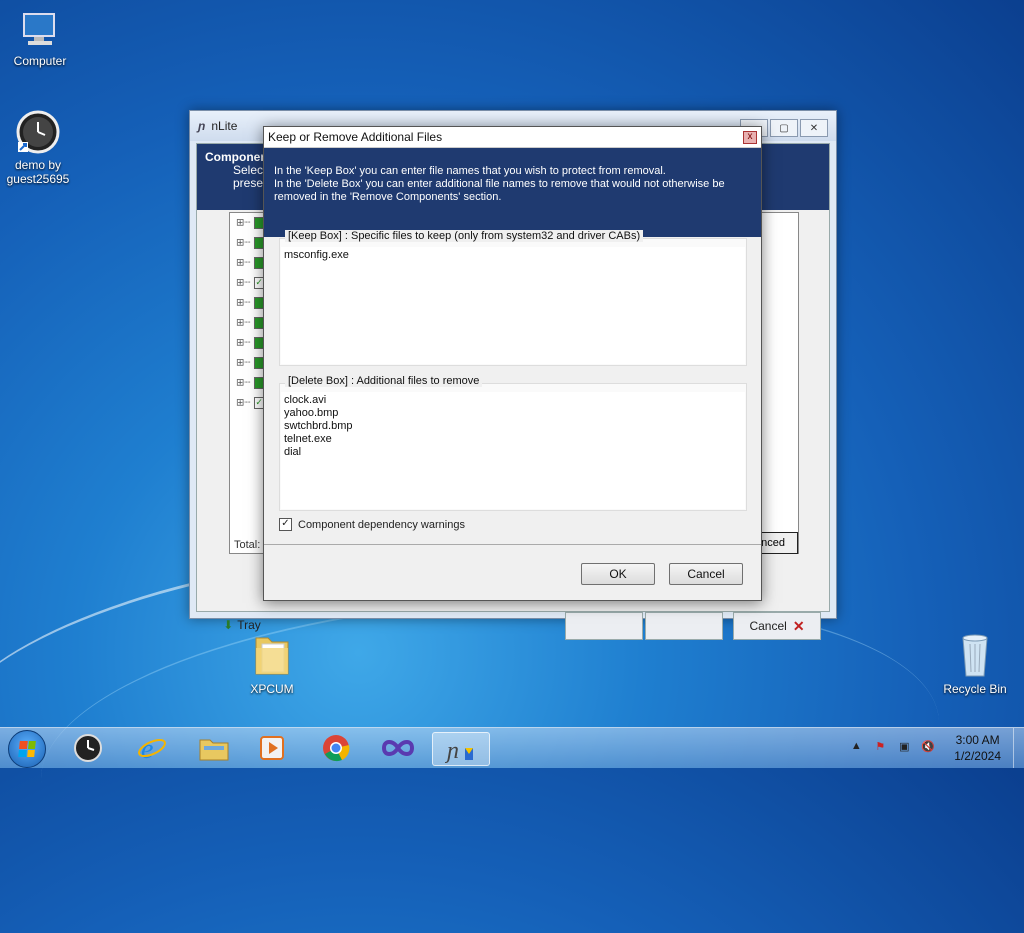 This screenshot has height=933, width=1024. Describe the element at coordinates (750, 137) in the screenshot. I see `dialog-close-button: x` at that location.